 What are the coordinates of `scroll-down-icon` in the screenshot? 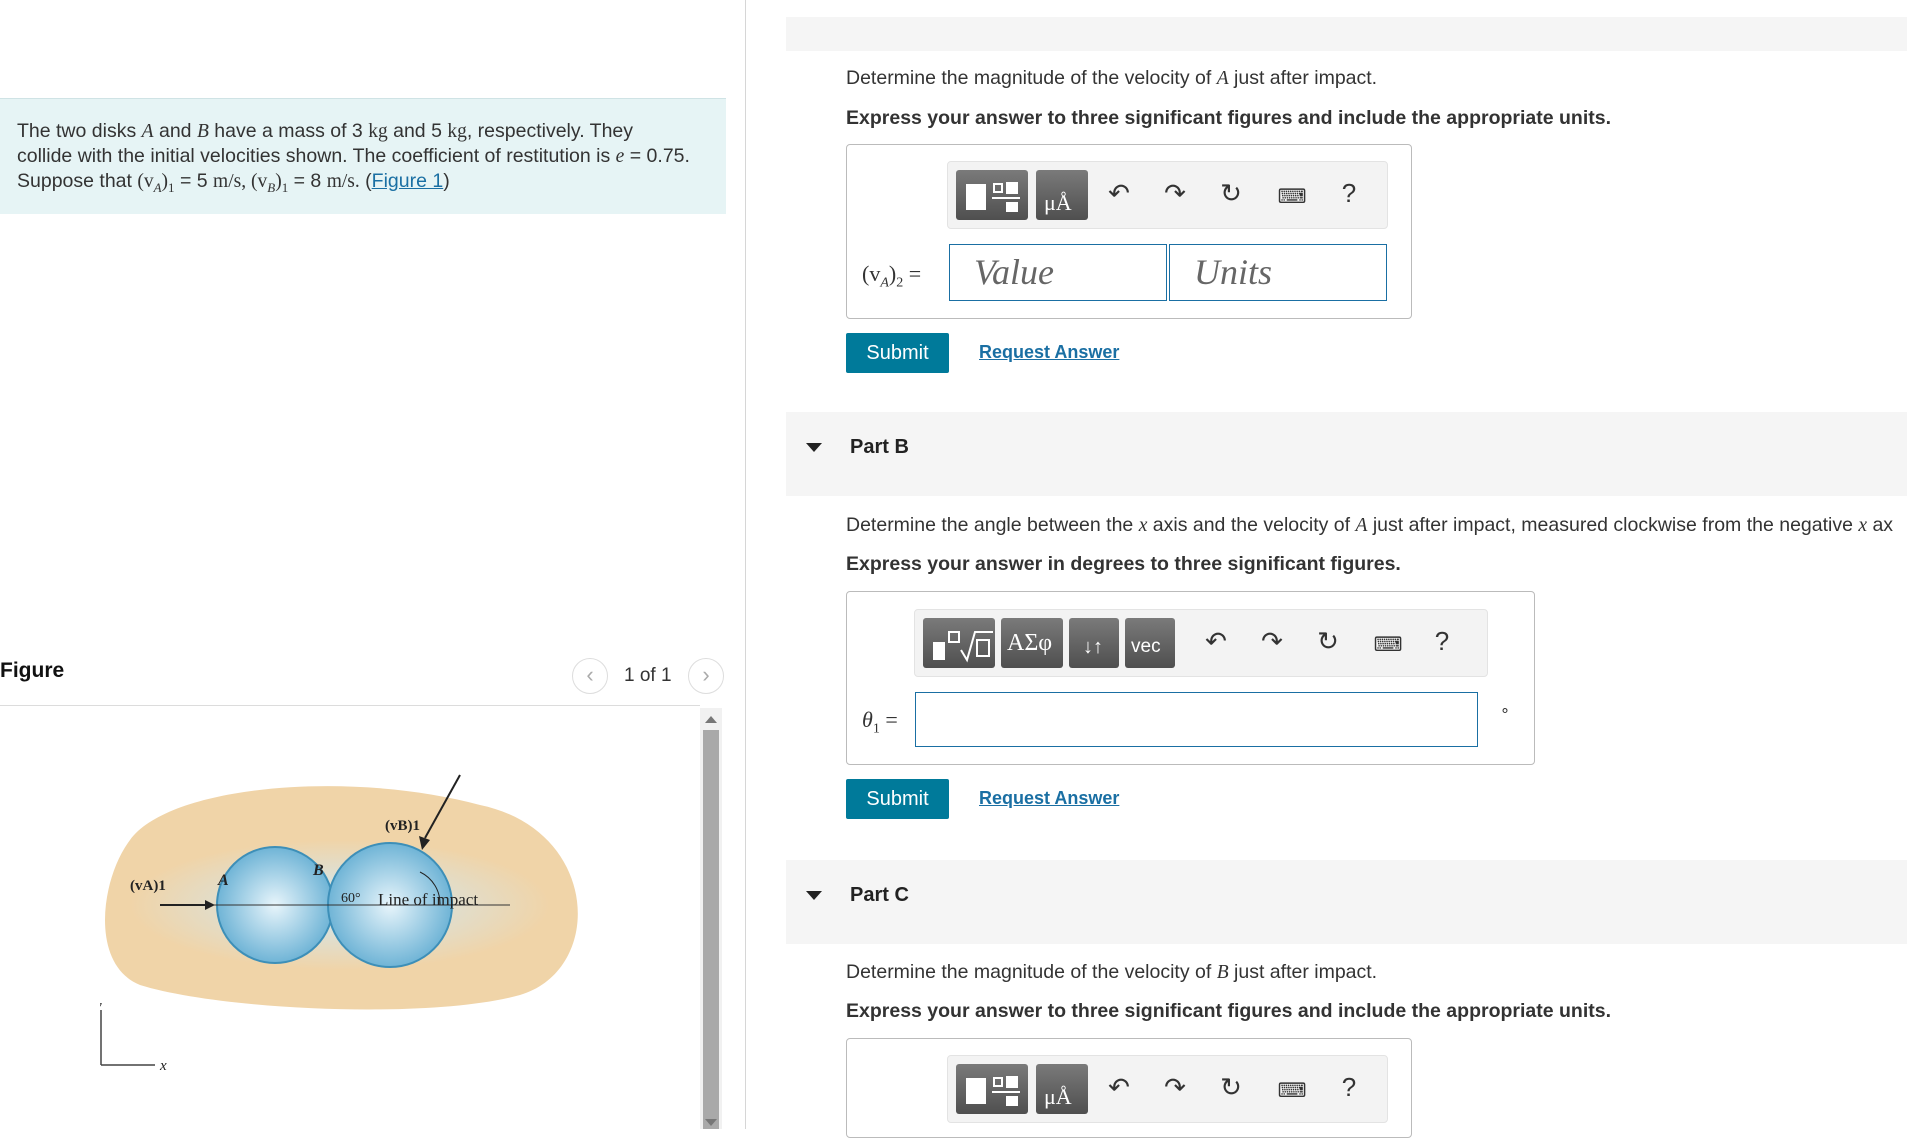 It's located at (711, 1122).